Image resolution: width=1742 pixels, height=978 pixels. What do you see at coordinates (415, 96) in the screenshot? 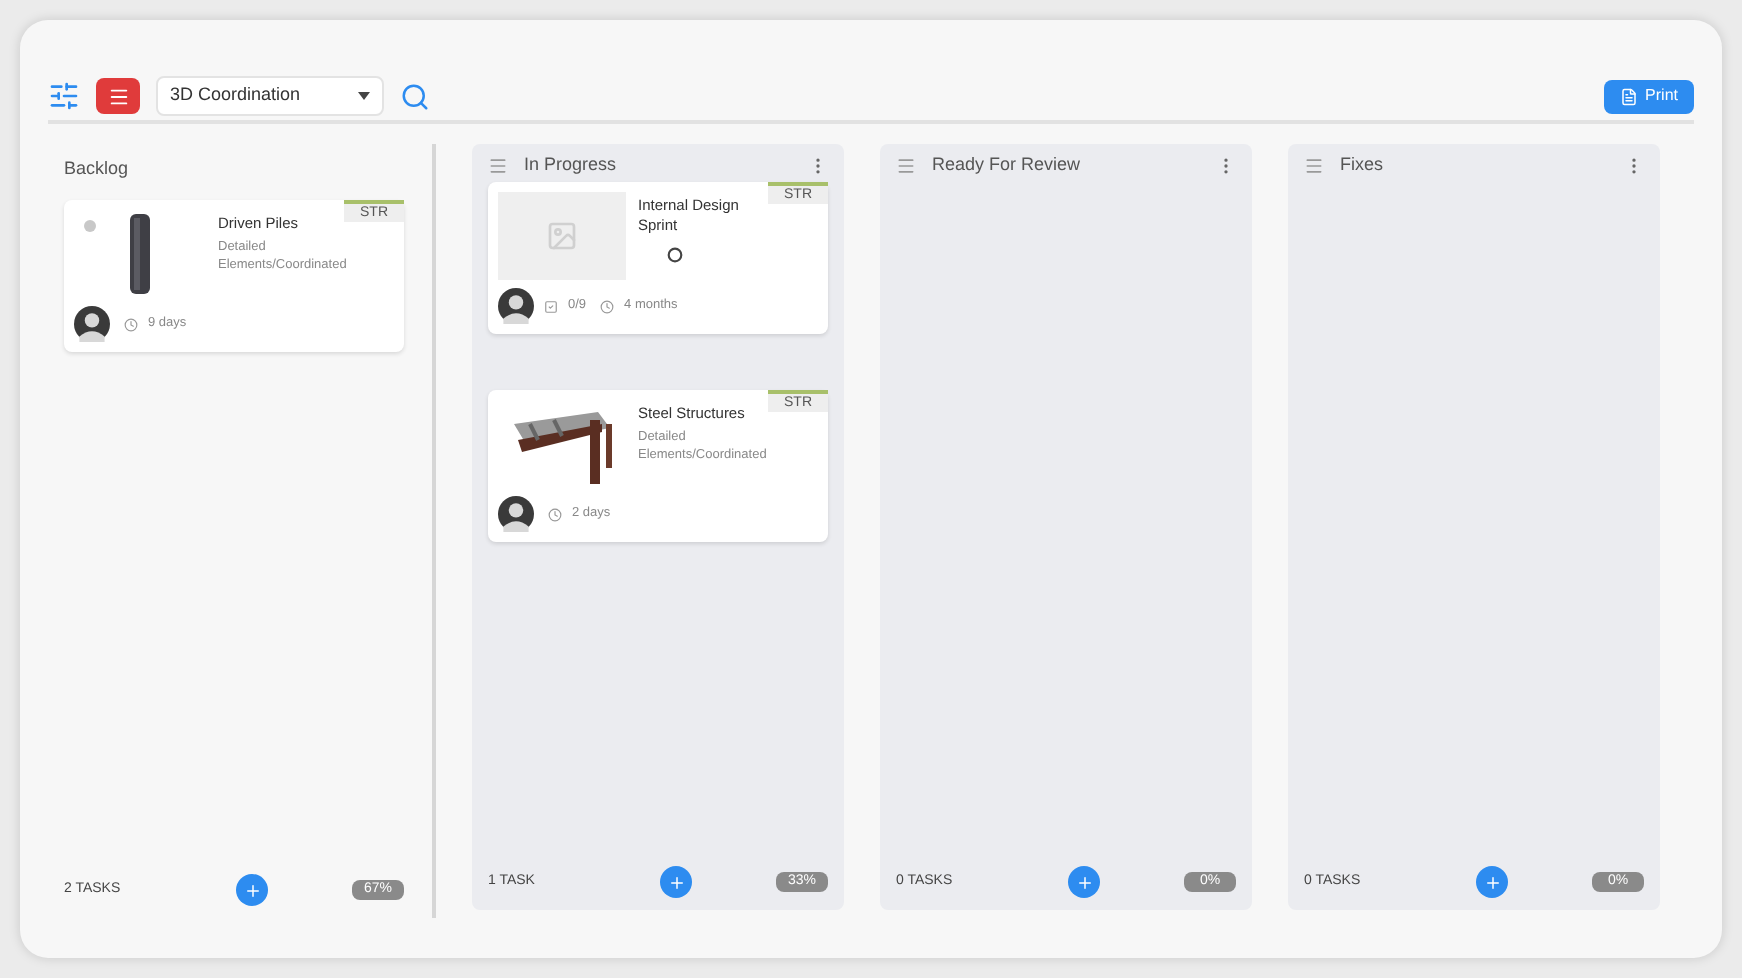
I see `search-icon` at bounding box center [415, 96].